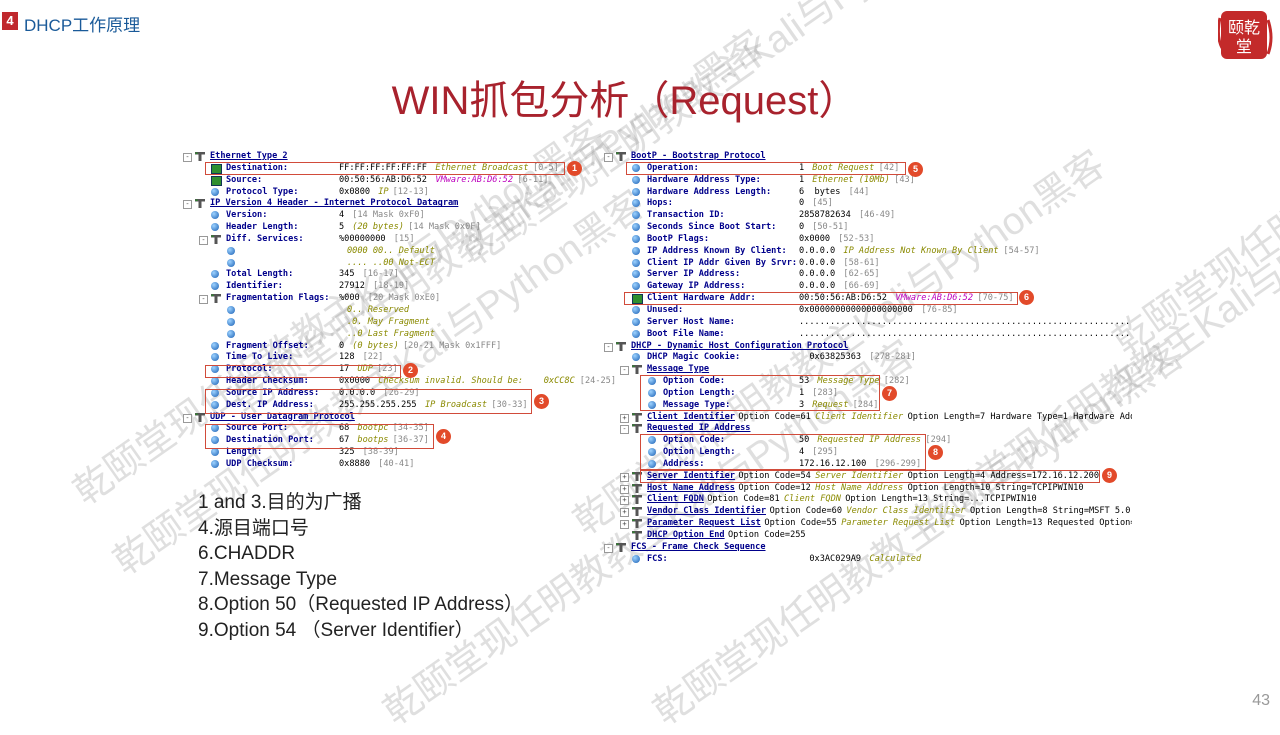 This screenshot has height=735, width=1280. Describe the element at coordinates (657, 558) in the screenshot. I see `tree-label: FCS:` at that location.